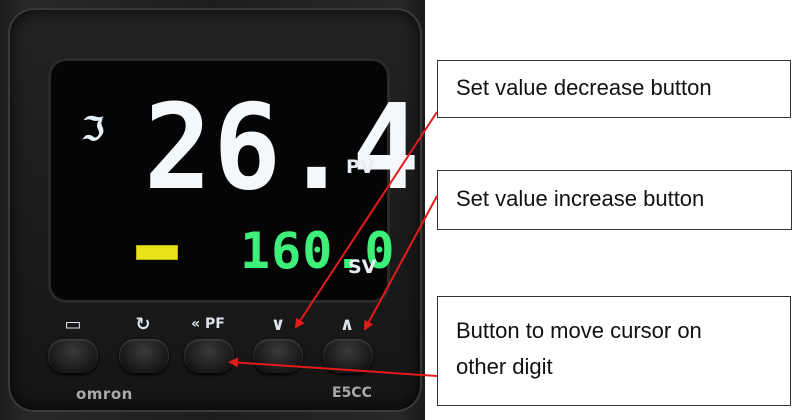  I want to click on model-label: E5CC, so click(352, 393).